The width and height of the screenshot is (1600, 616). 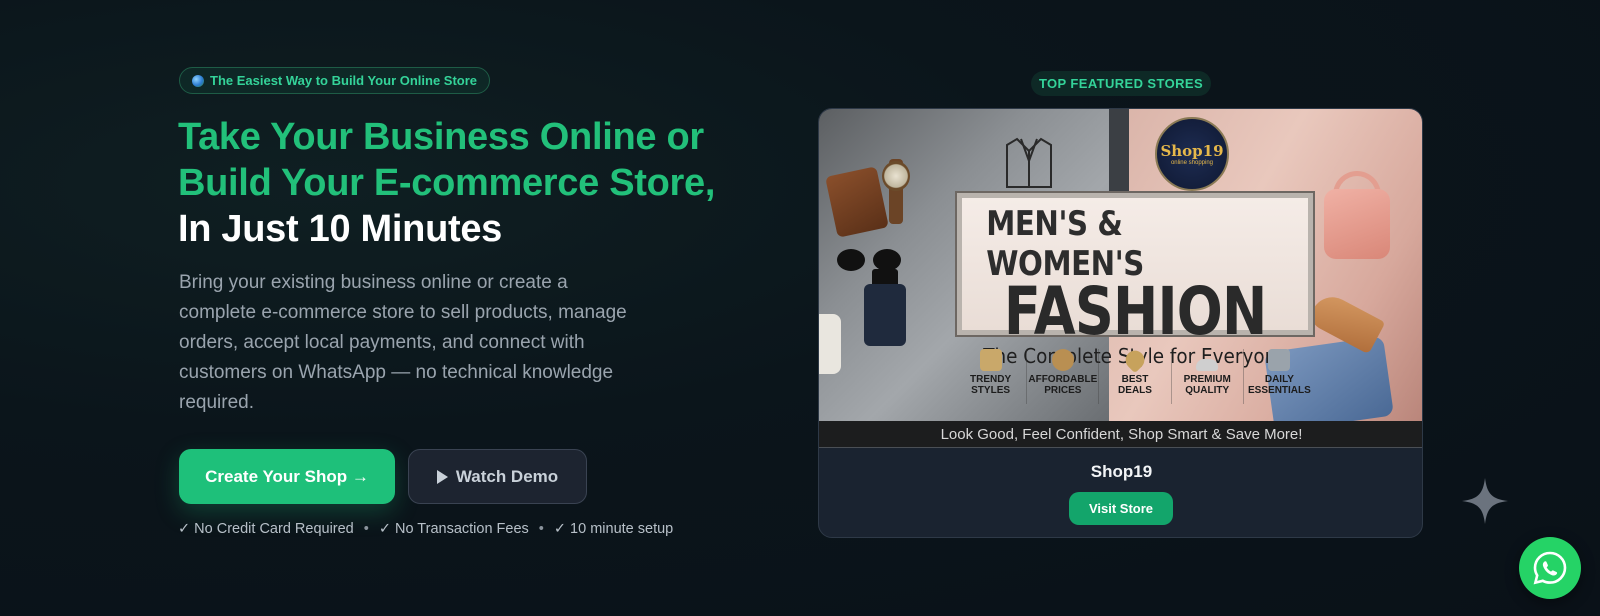 I want to click on watch-image, so click(x=896, y=176).